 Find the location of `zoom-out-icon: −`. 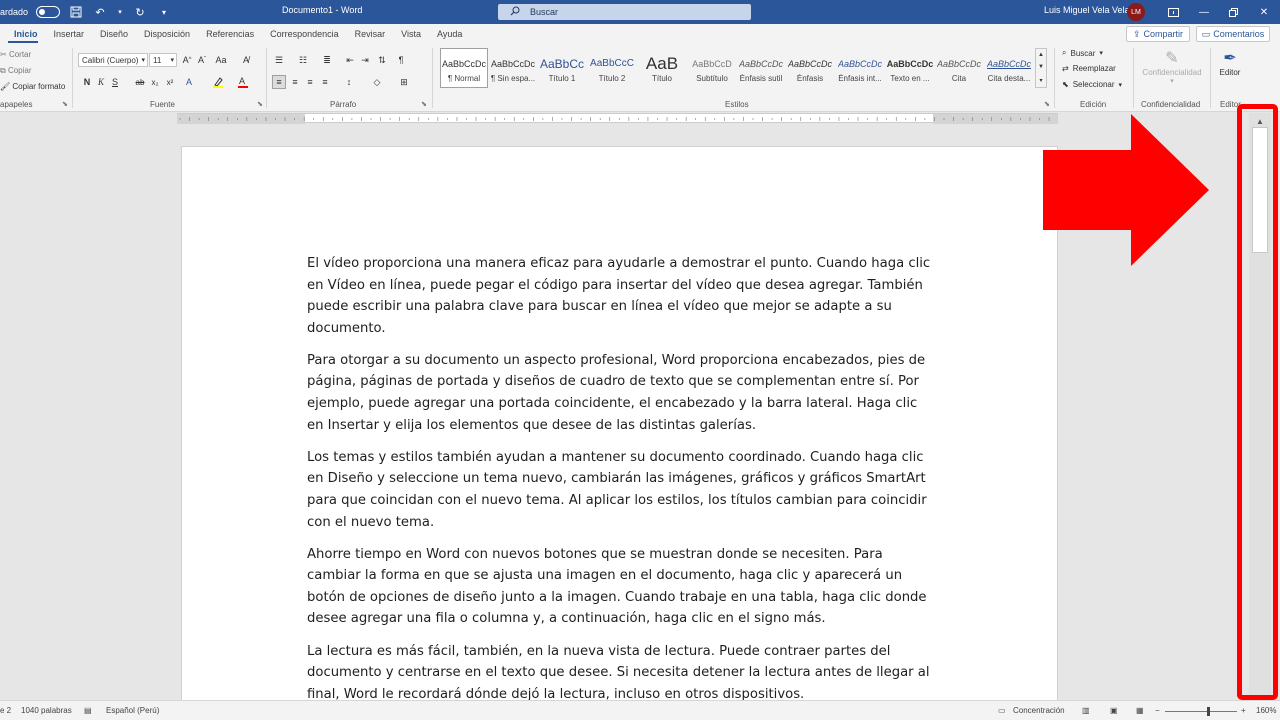

zoom-out-icon: − is located at coordinates (1157, 710).